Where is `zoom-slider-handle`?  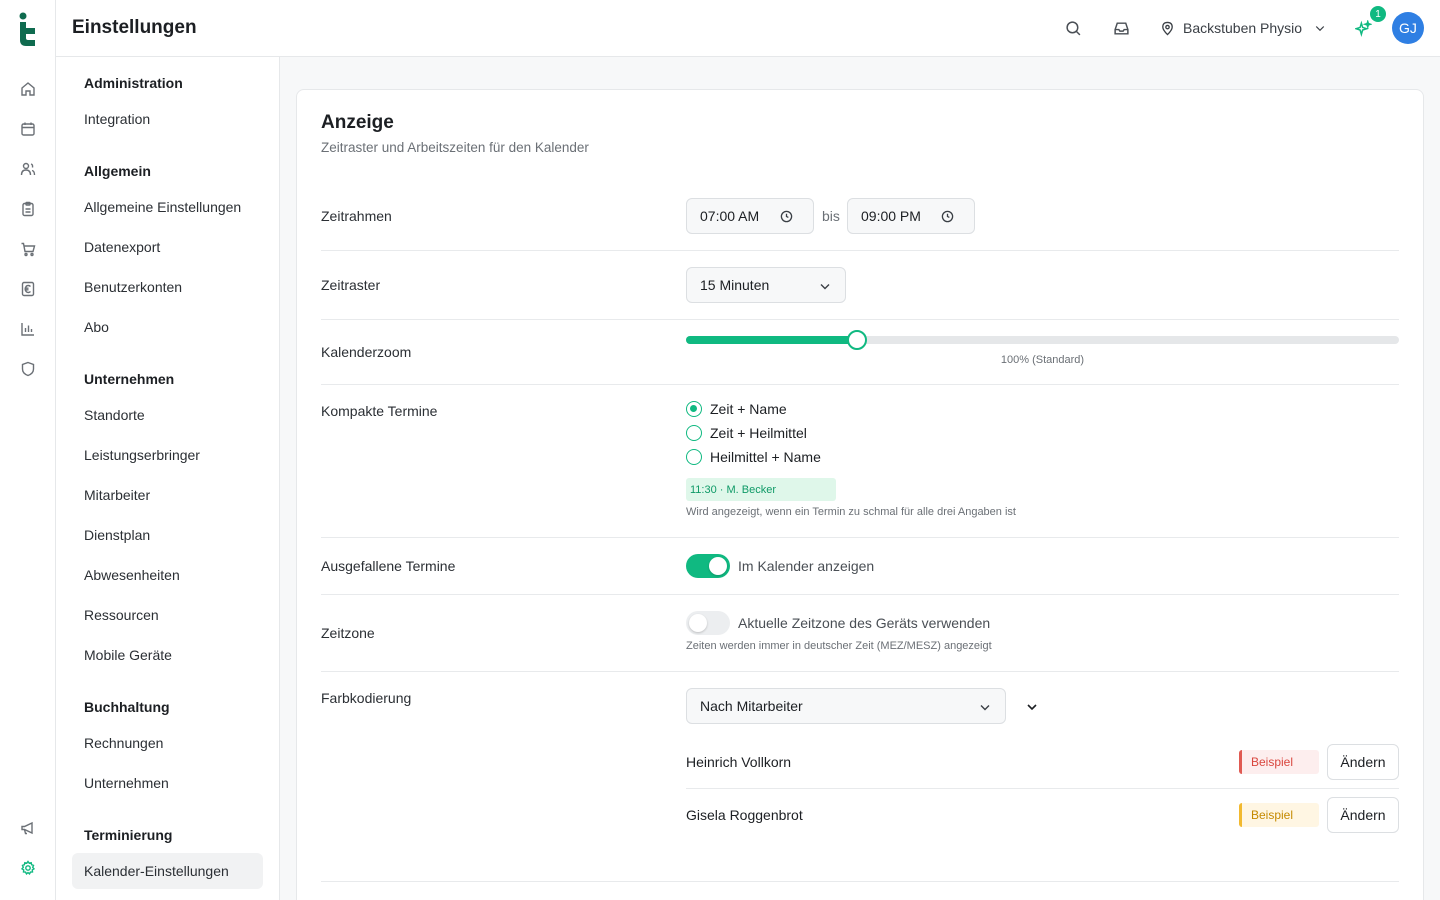
zoom-slider-handle is located at coordinates (857, 340).